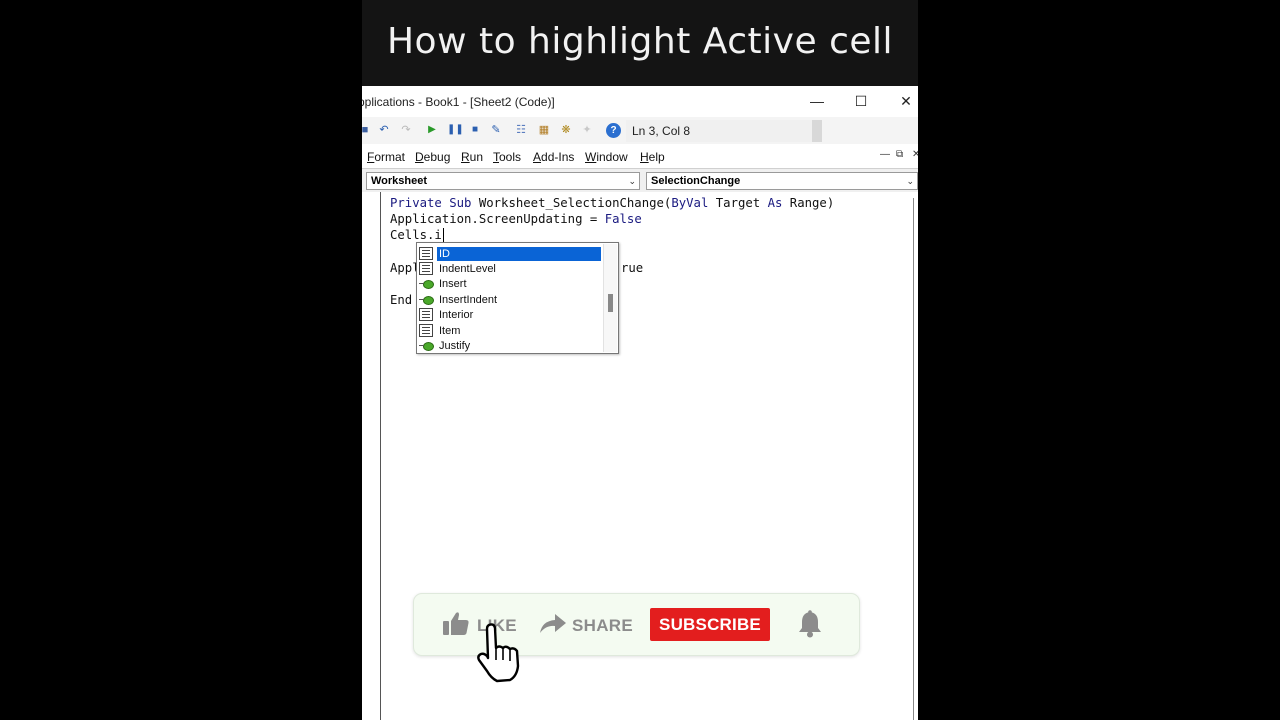 The height and width of the screenshot is (720, 1280). What do you see at coordinates (817, 101) in the screenshot?
I see `minimize-icon: —` at bounding box center [817, 101].